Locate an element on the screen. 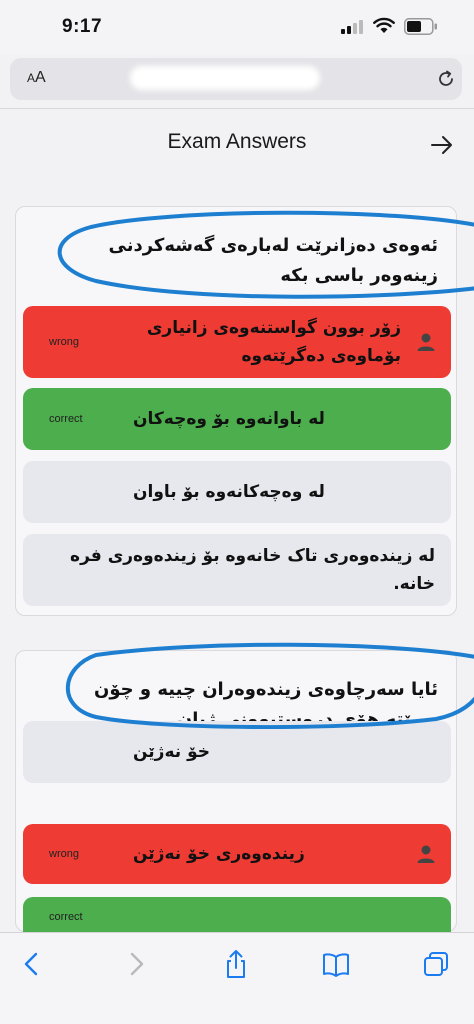 The width and height of the screenshot is (474, 1024). share-icon is located at coordinates (236, 964).